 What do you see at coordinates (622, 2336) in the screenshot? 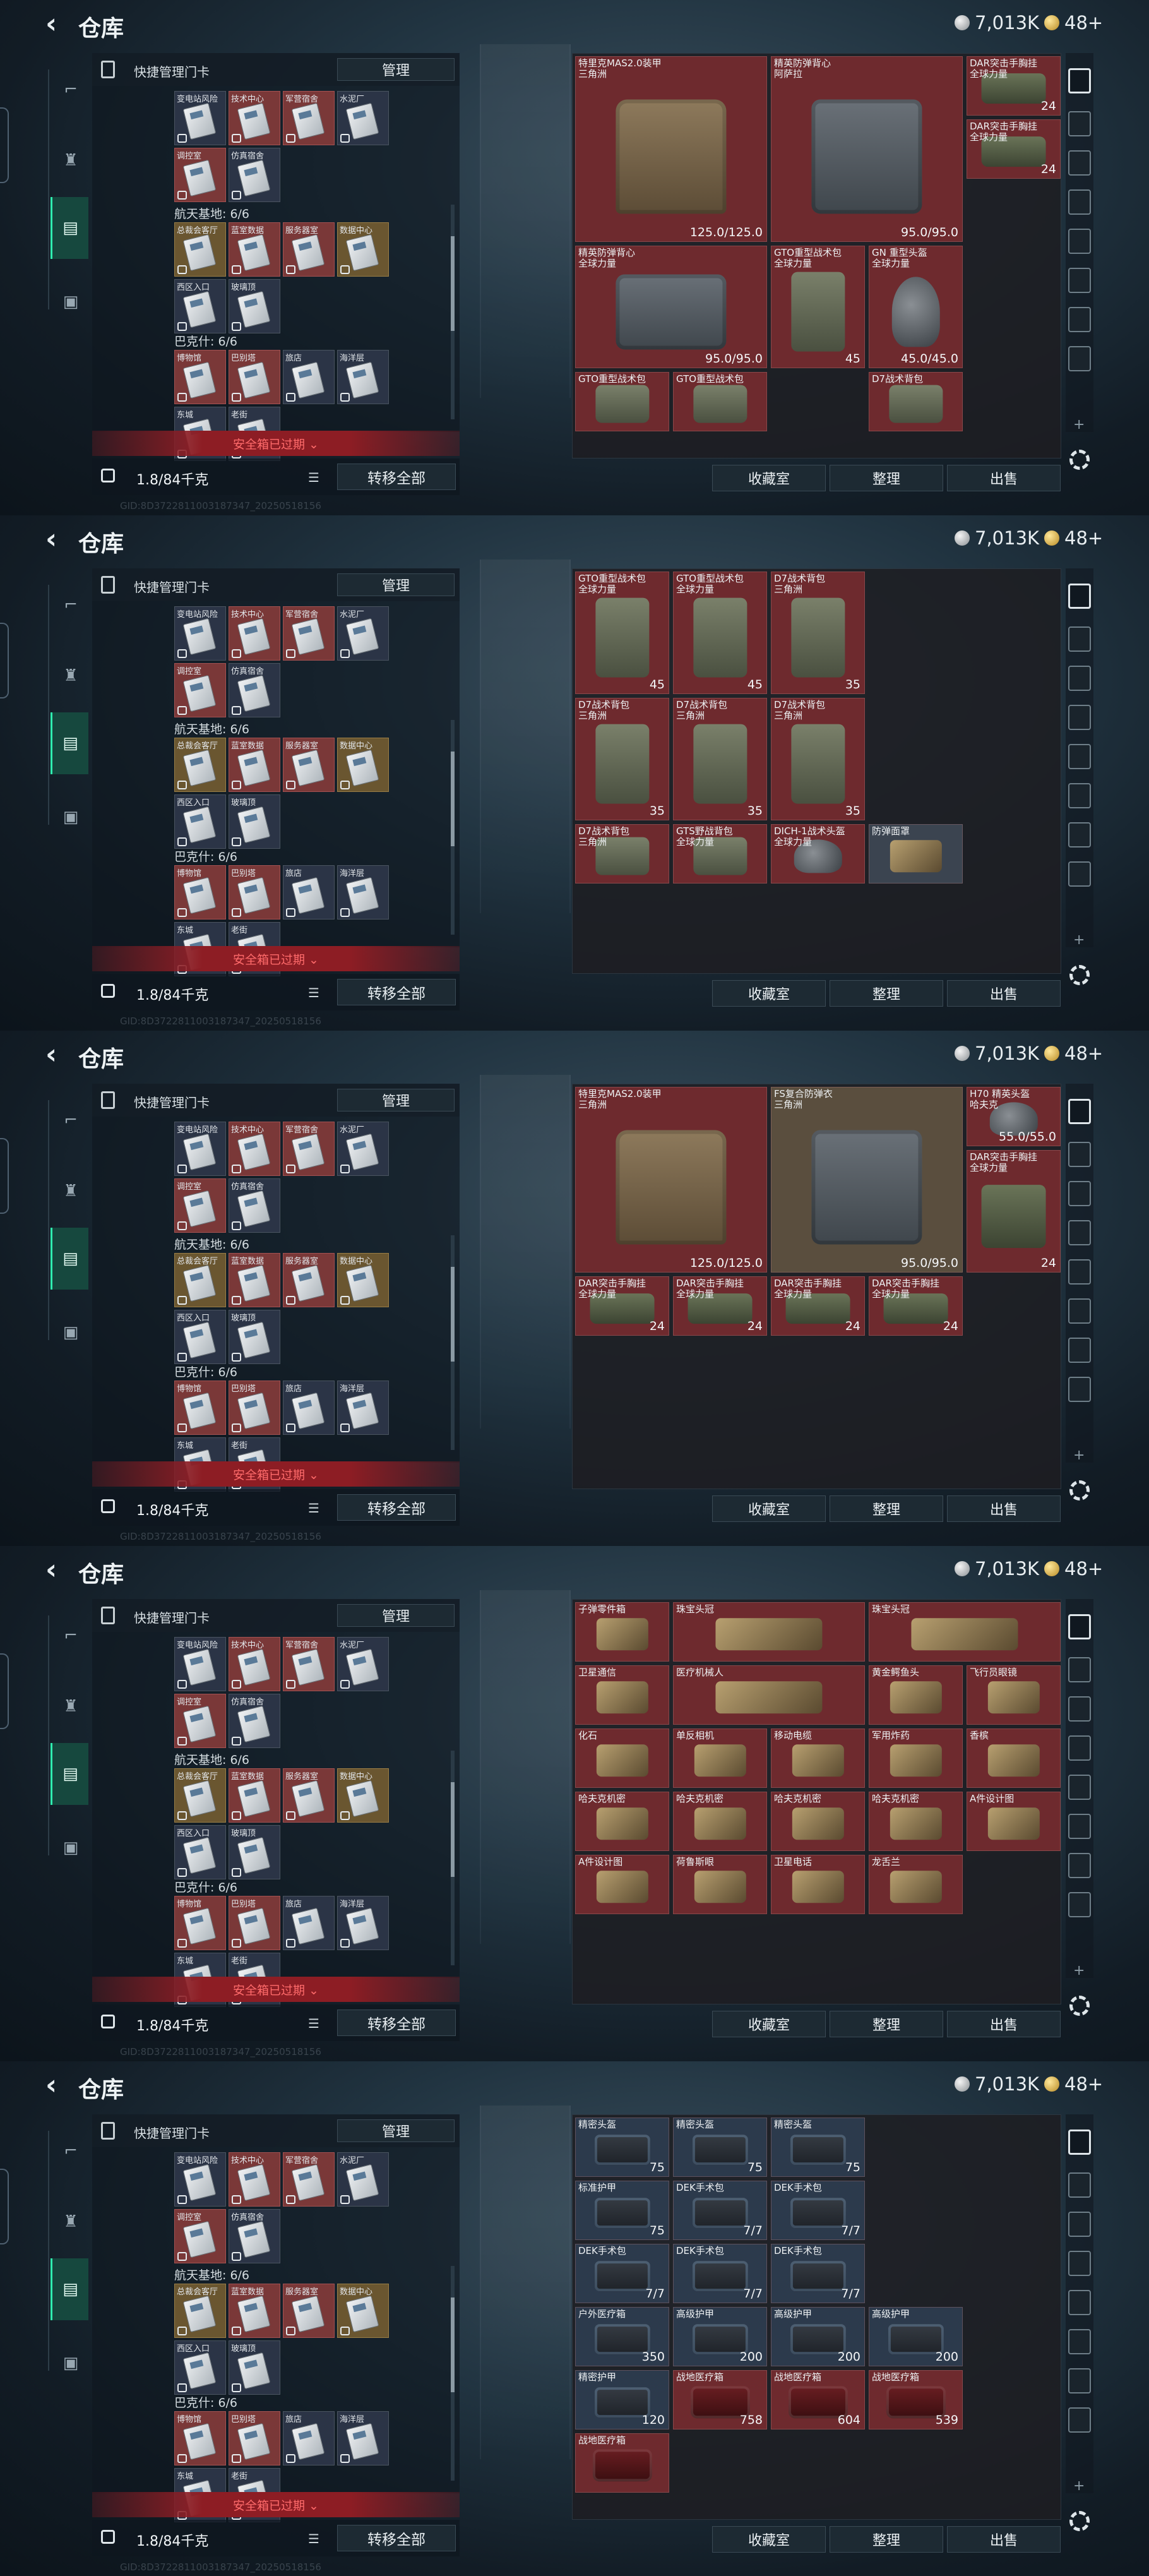
I see `inventory-item: 户外医疗箱 350` at bounding box center [622, 2336].